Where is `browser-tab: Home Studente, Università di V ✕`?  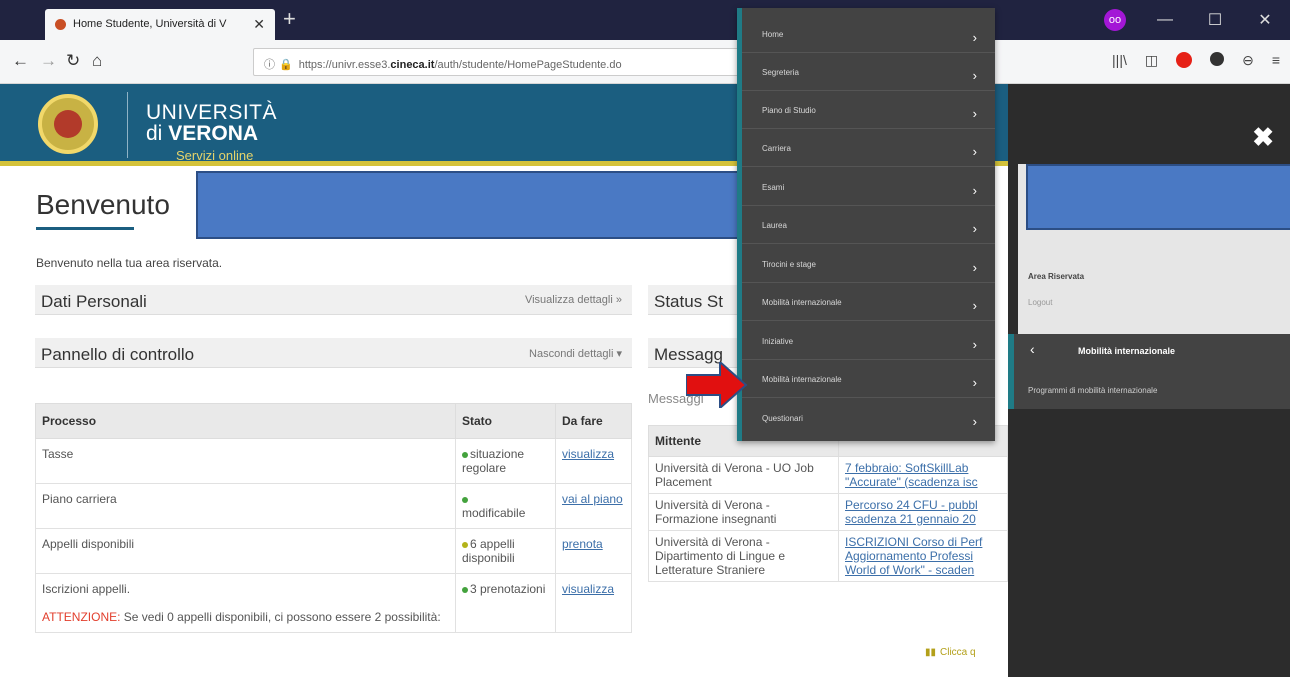 browser-tab: Home Studente, Università di V ✕ is located at coordinates (160, 24).